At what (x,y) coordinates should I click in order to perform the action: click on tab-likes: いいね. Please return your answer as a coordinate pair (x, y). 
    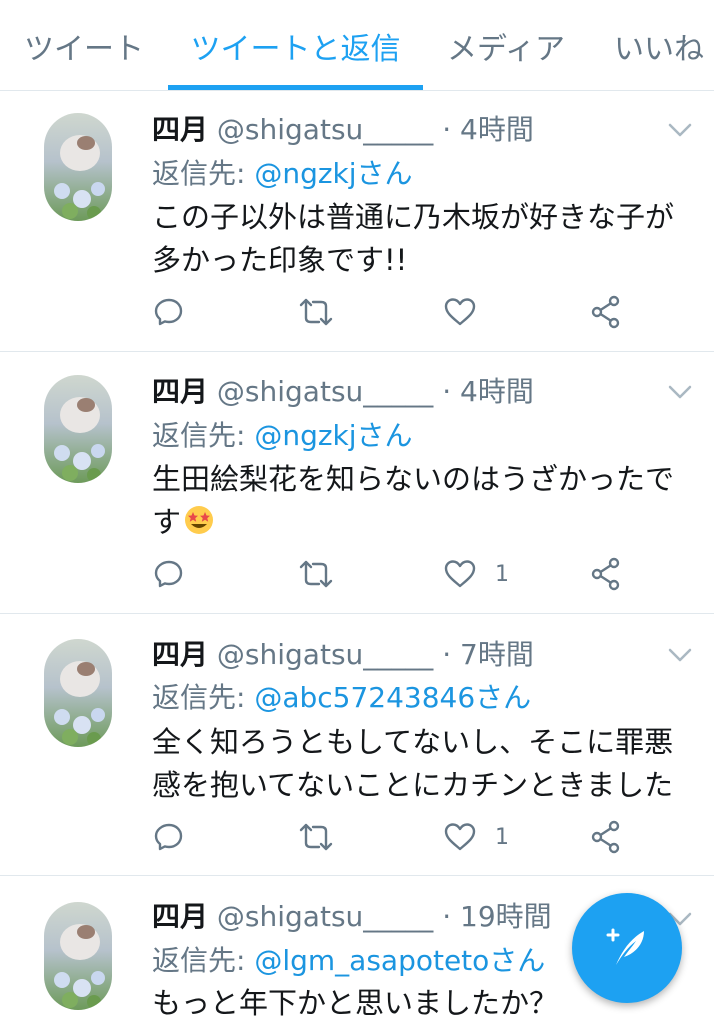
    Looking at the image, I should click on (659, 45).